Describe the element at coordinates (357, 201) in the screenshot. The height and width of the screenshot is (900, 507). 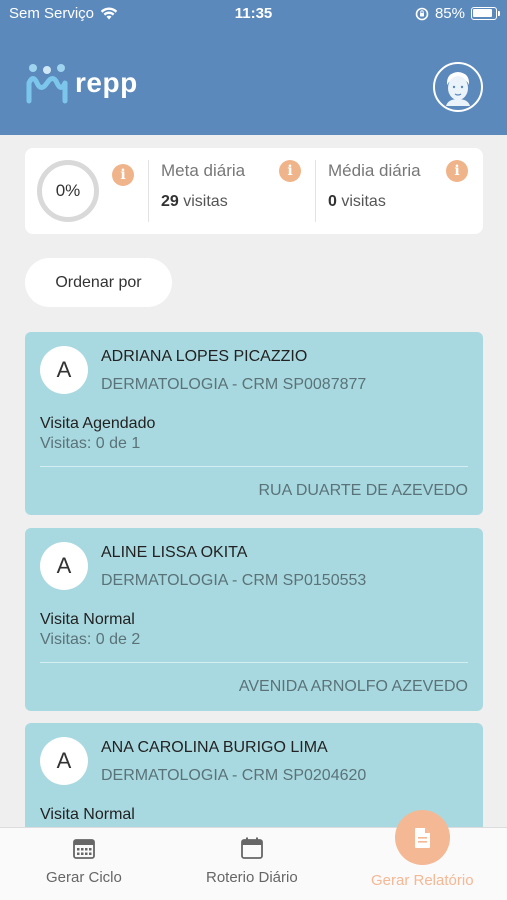
I see `daily-avg-value: 0 visitas` at that location.